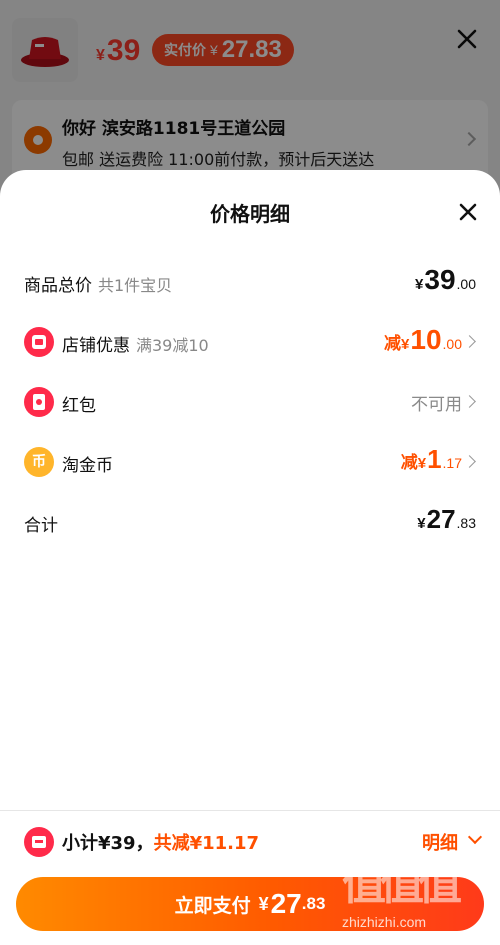 This screenshot has height=945, width=500. Describe the element at coordinates (250, 342) in the screenshot. I see `row-shop-discount: 店铺优惠 满39减10 减 ¥10.00` at that location.